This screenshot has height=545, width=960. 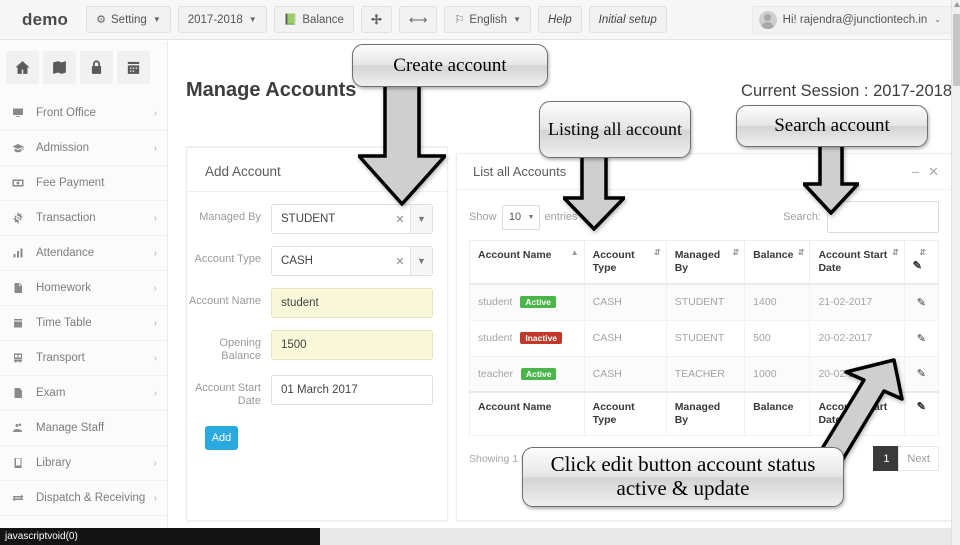 I want to click on field-label: Account Type, so click(x=227, y=259).